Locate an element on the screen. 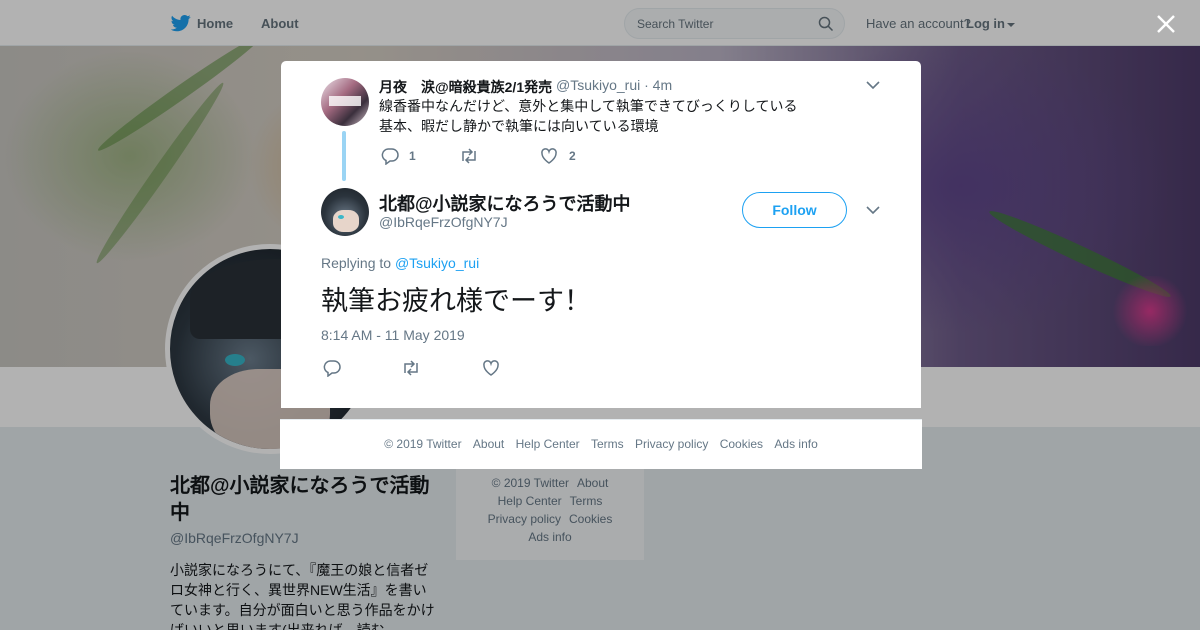 The width and height of the screenshot is (1200, 630). footer-about-link: About is located at coordinates (488, 444).